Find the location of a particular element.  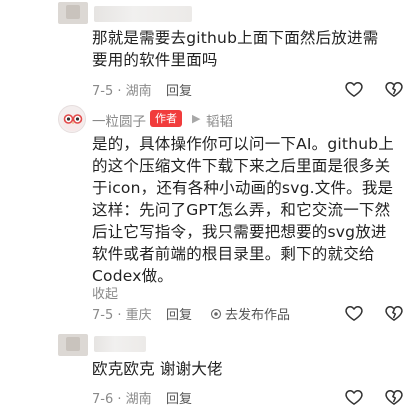

camera-icon is located at coordinates (216, 313).